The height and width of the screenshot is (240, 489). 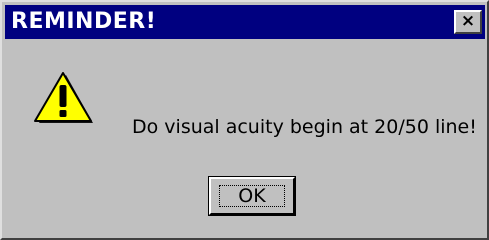 I want to click on dialog-title: REMINDER!, so click(x=84, y=21).